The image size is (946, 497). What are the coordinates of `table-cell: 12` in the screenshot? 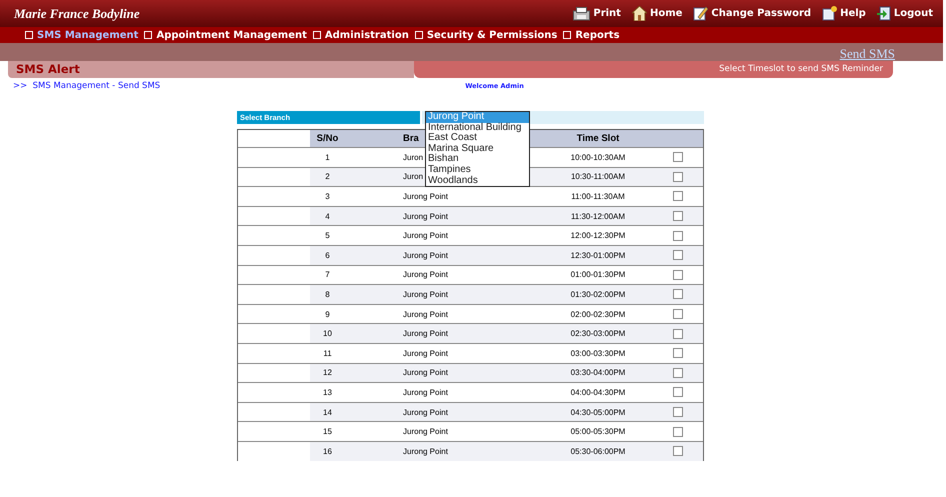 It's located at (327, 373).